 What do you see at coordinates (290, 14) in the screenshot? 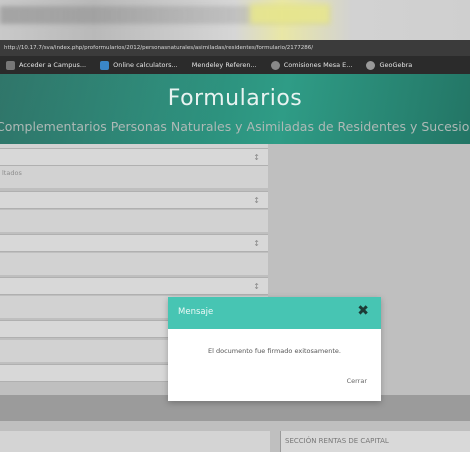
I see `tab-highlight` at bounding box center [290, 14].